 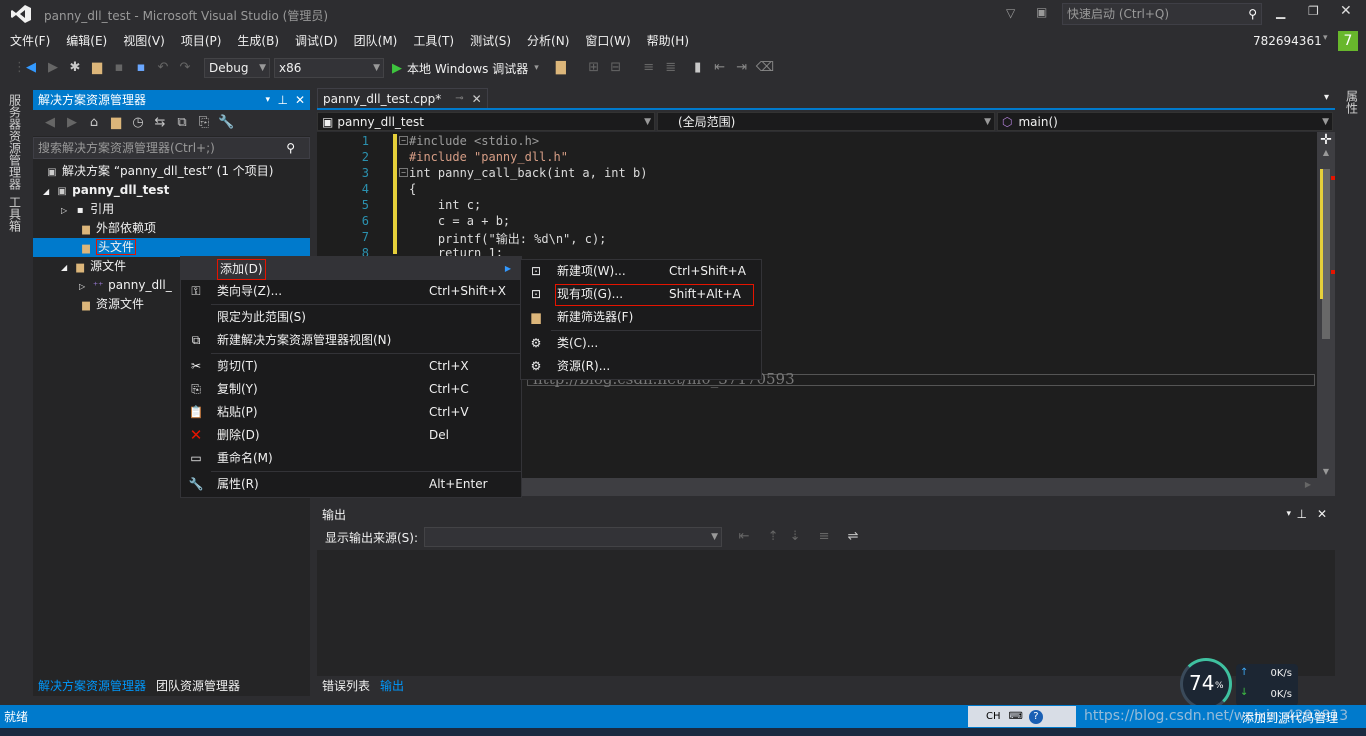 I want to click on indent-icon: ⊟, so click(x=616, y=68).